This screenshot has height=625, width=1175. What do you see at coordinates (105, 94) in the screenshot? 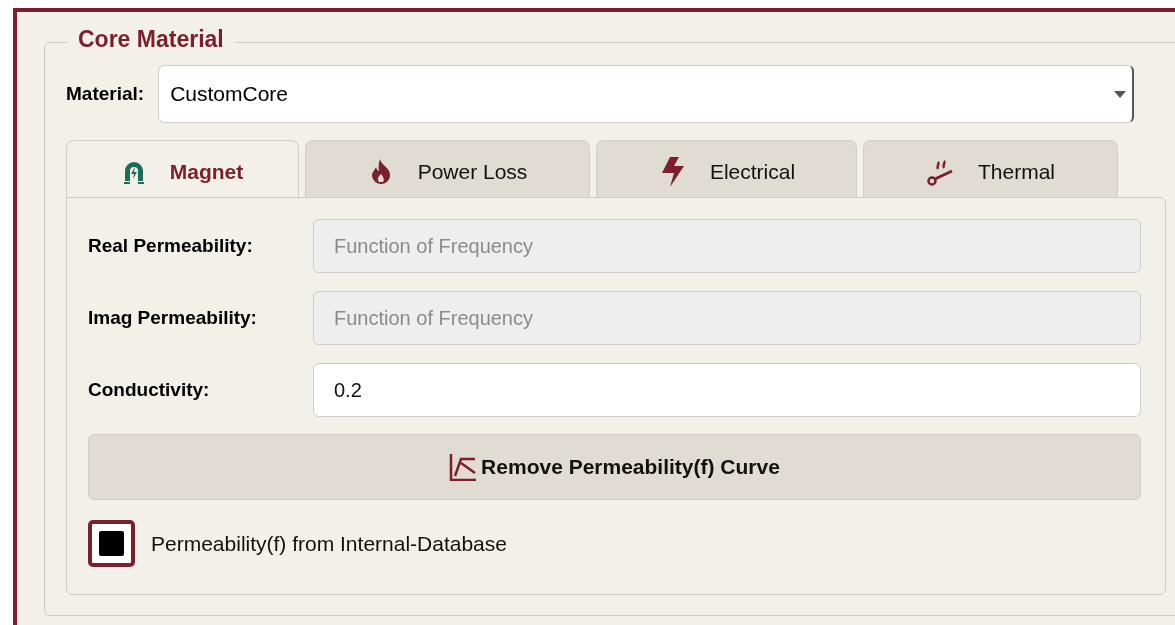
I see `field-label: Material:` at bounding box center [105, 94].